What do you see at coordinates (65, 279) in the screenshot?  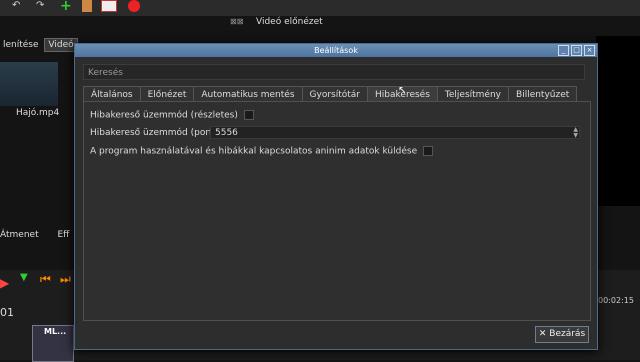 I see `next-marker-icon: ⏭` at bounding box center [65, 279].